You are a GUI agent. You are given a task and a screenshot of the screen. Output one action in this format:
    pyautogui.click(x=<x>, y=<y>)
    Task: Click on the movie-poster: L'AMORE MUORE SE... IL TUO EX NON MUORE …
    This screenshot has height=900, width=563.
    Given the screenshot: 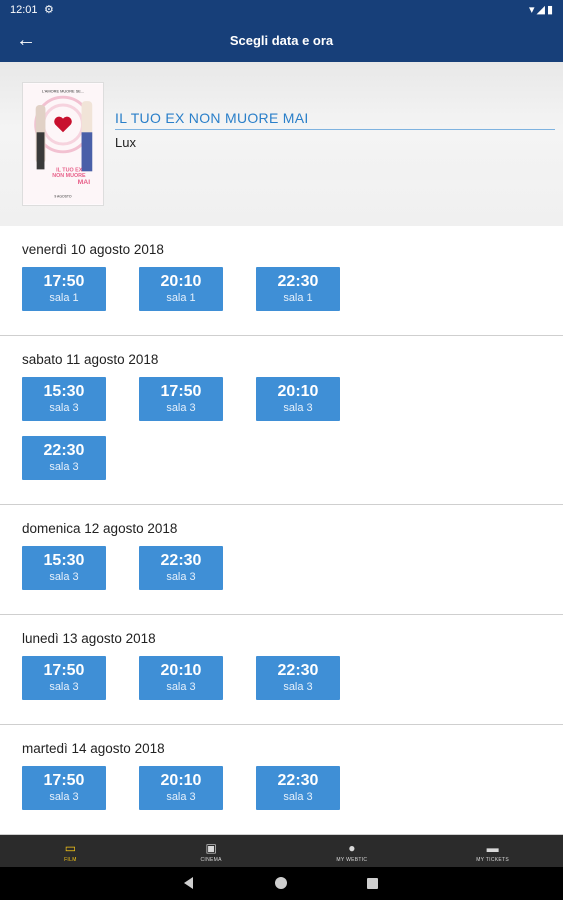 What is the action you would take?
    pyautogui.click(x=63, y=144)
    